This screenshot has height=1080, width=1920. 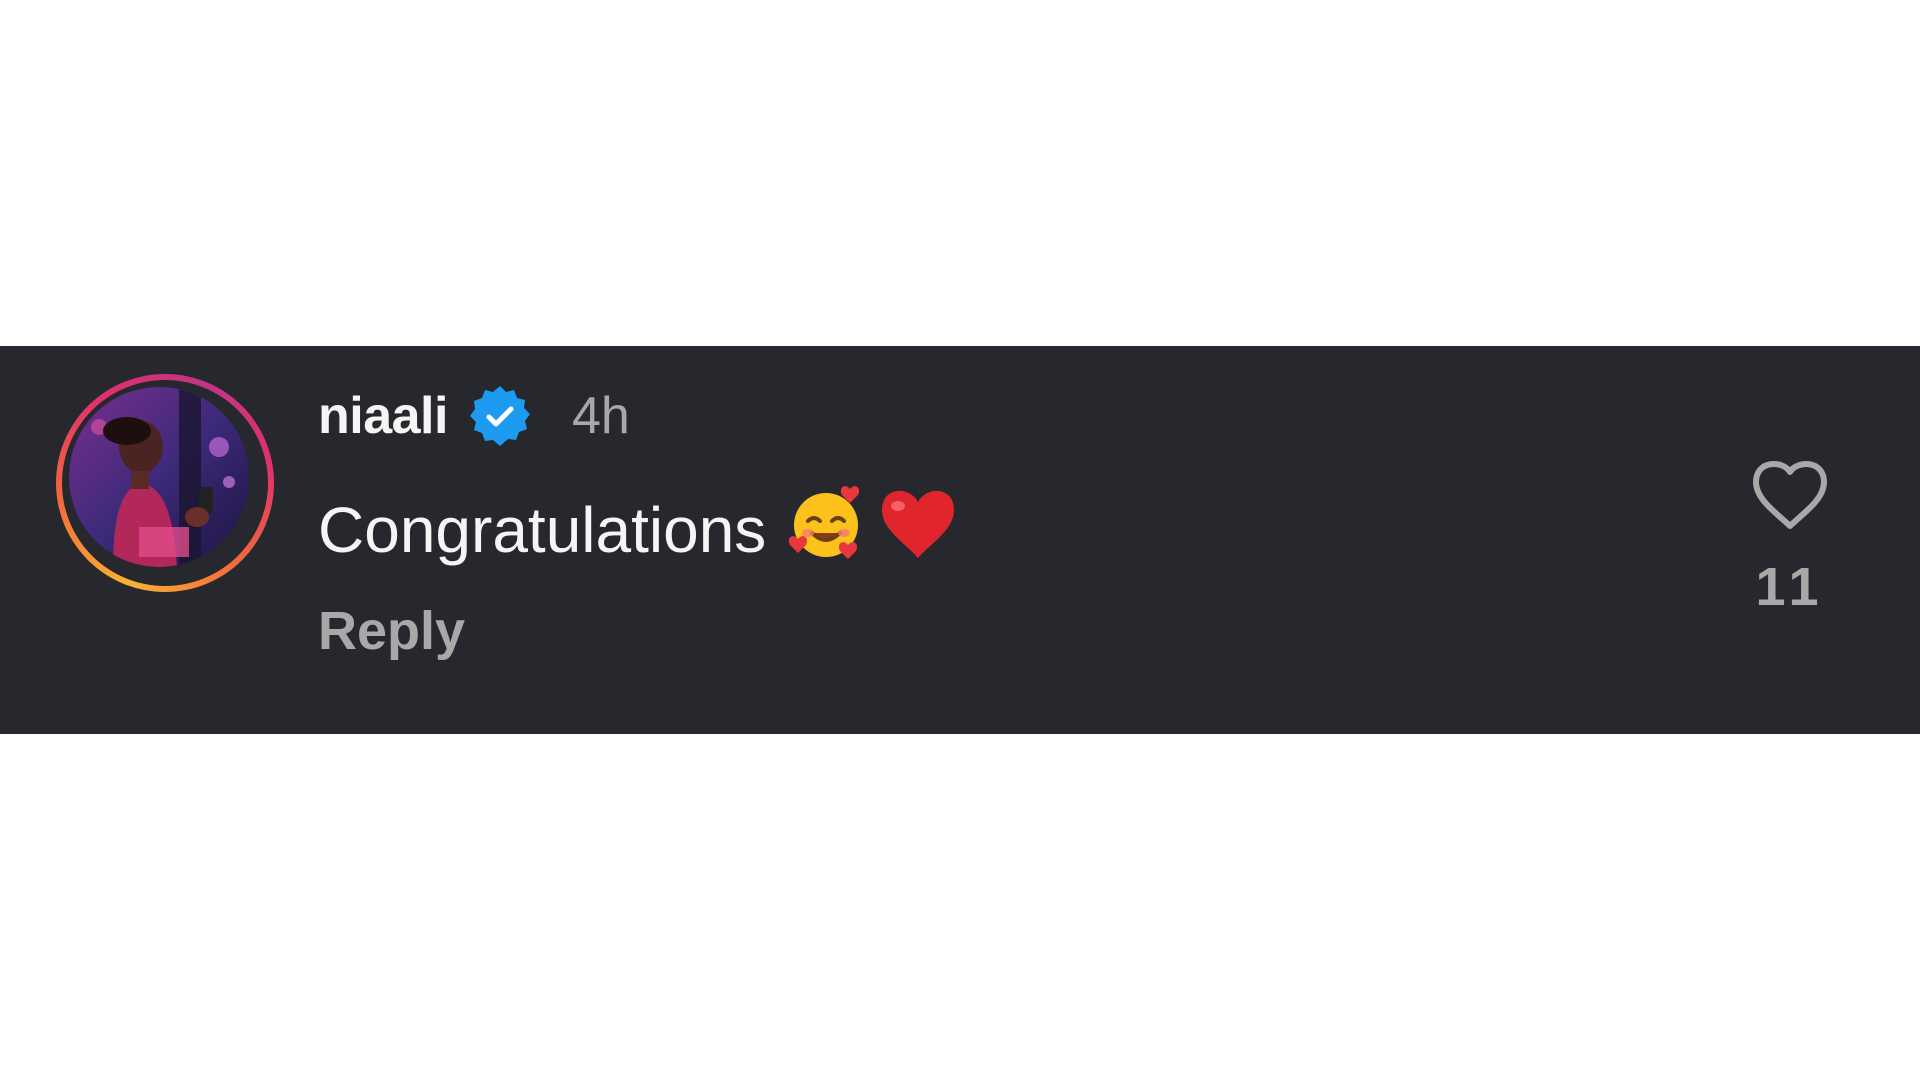 What do you see at coordinates (639, 631) in the screenshot?
I see `reply-button: Reply` at bounding box center [639, 631].